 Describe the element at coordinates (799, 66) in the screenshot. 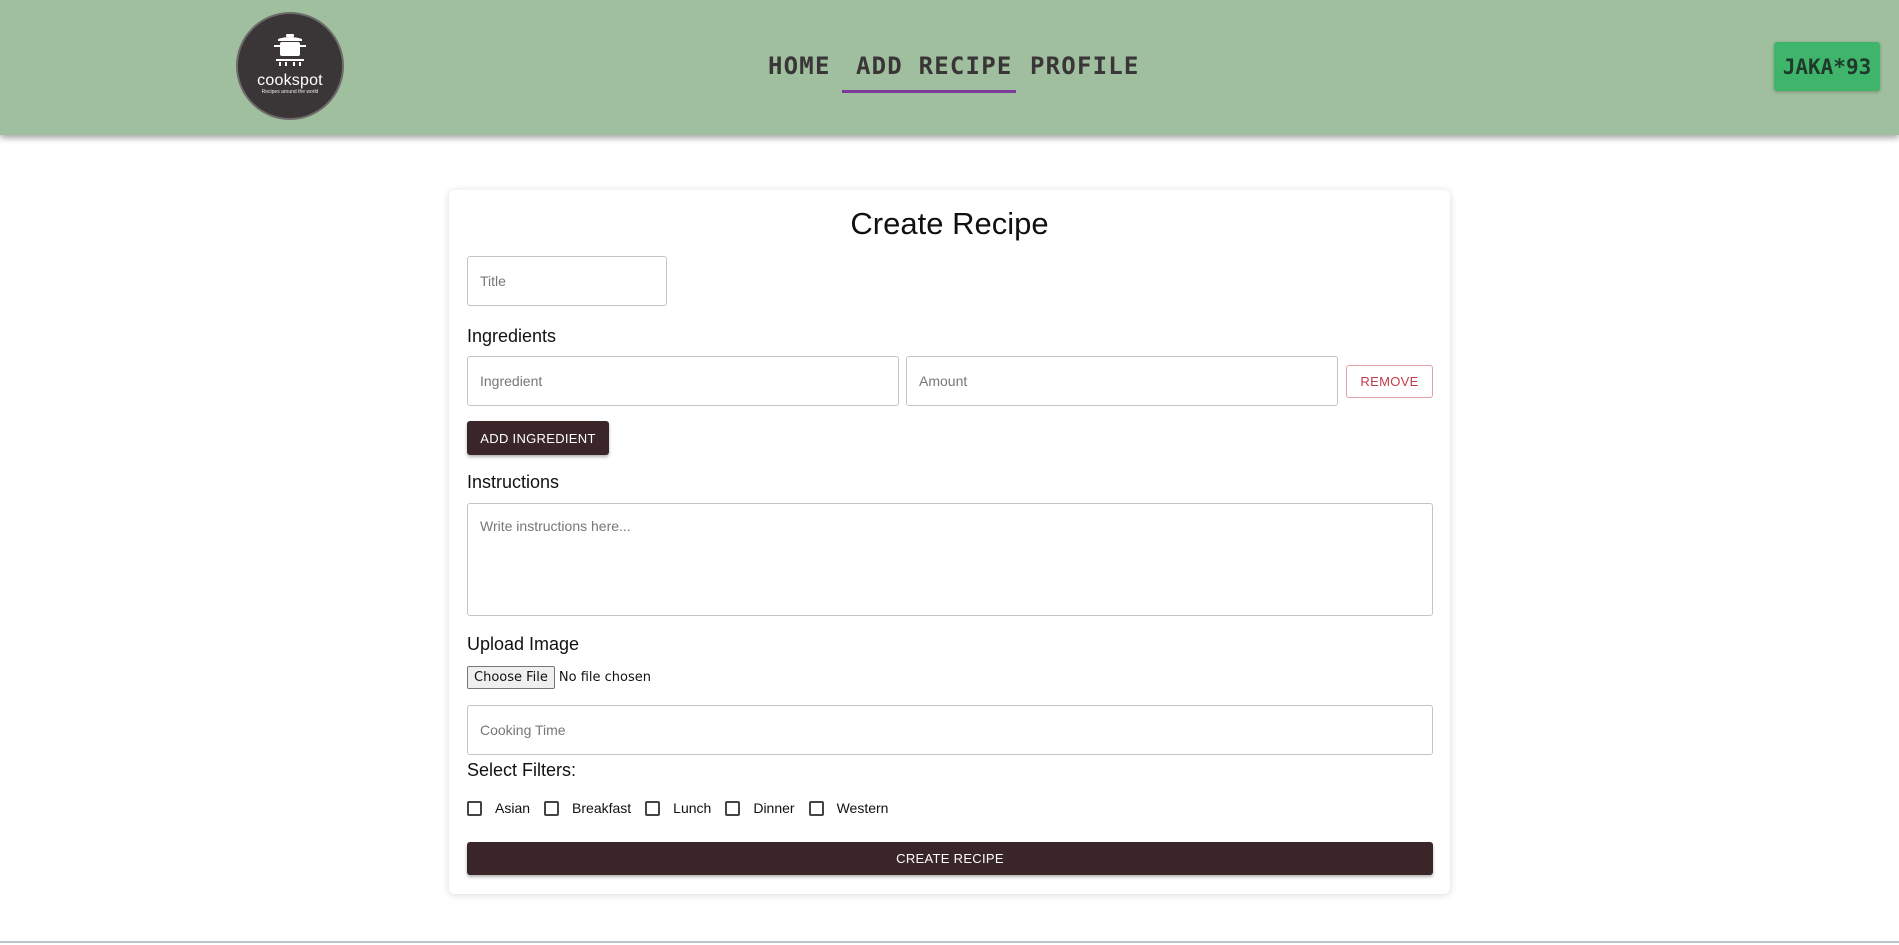

I see `nav-home: HOME` at that location.